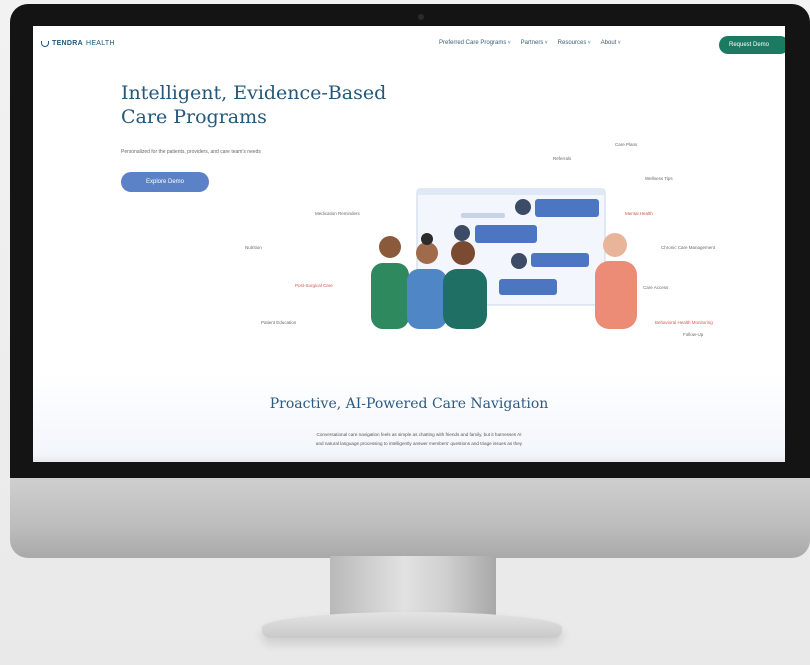 The width and height of the screenshot is (810, 665). Describe the element at coordinates (504, 258) in the screenshot. I see `care-team-illustration` at that location.